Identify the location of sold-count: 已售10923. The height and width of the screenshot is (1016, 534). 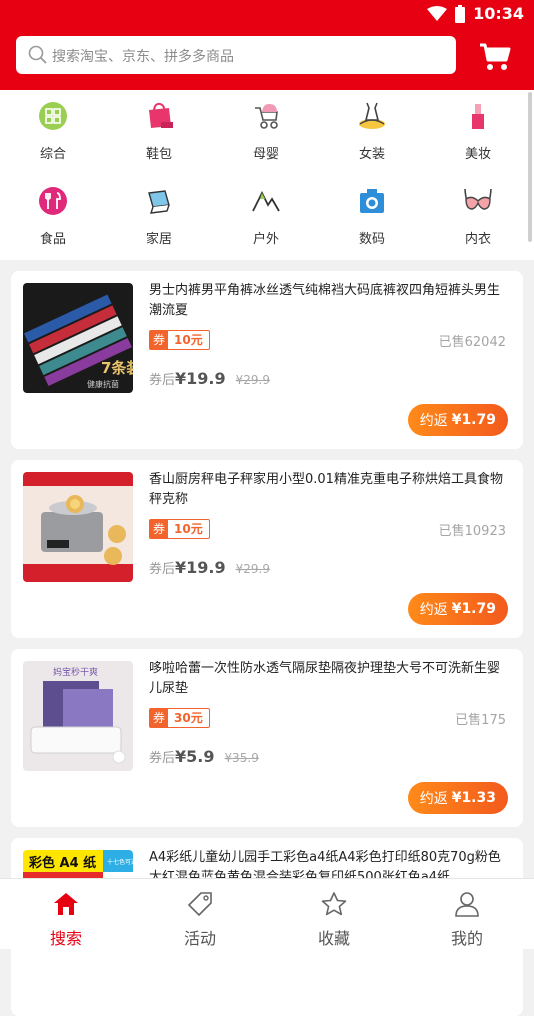
(472, 531).